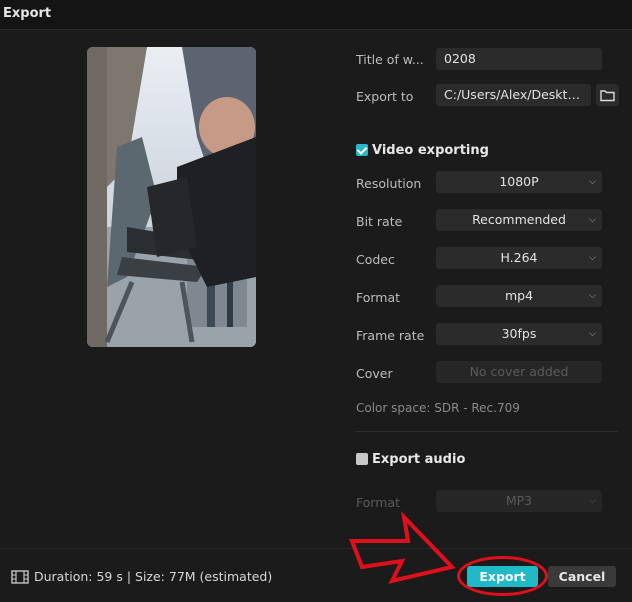  I want to click on resolution-value: 1080P, so click(519, 181).